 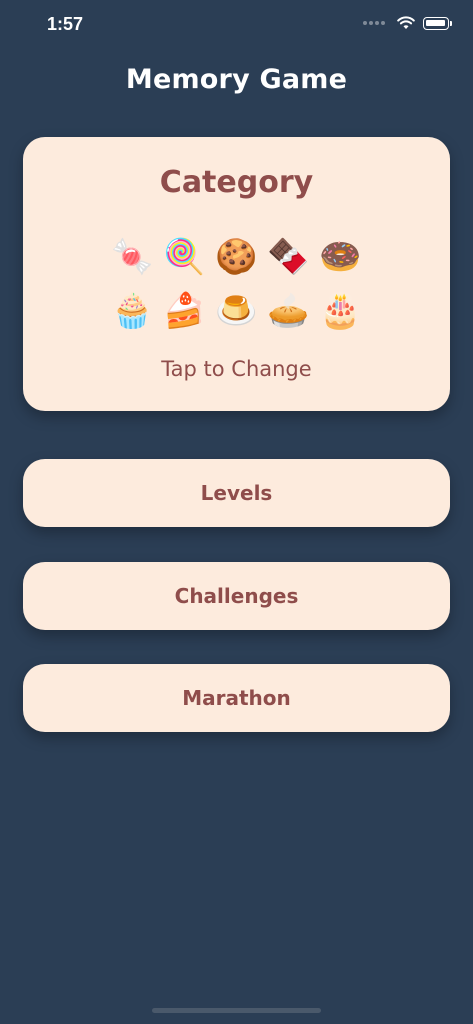 What do you see at coordinates (236, 79) in the screenshot?
I see `page-title: Memory Game` at bounding box center [236, 79].